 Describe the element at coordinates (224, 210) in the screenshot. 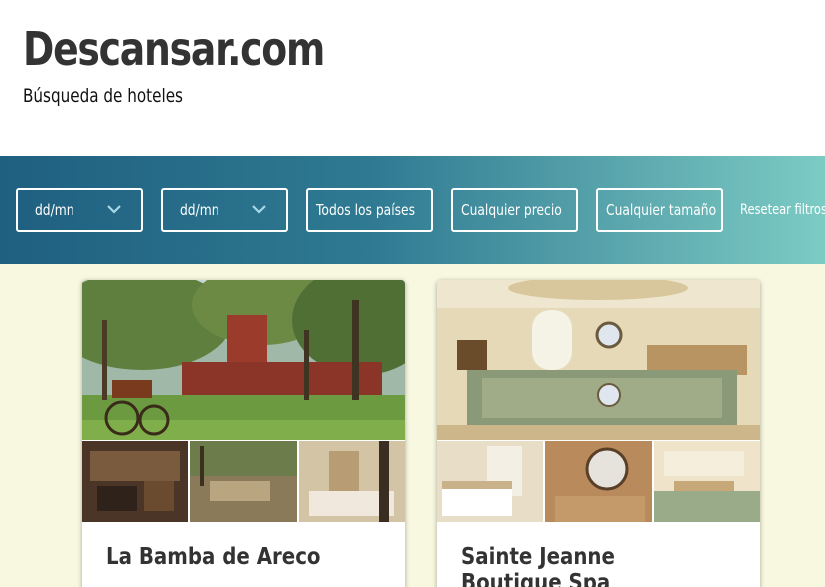

I see `checkout-date-select: dd/mm` at that location.